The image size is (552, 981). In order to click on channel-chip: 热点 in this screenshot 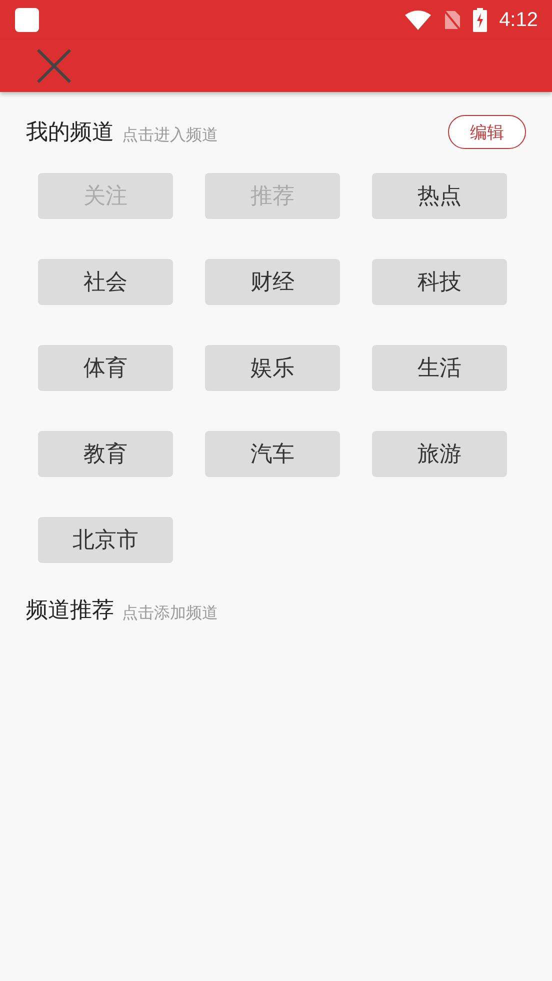, I will do `click(439, 196)`.